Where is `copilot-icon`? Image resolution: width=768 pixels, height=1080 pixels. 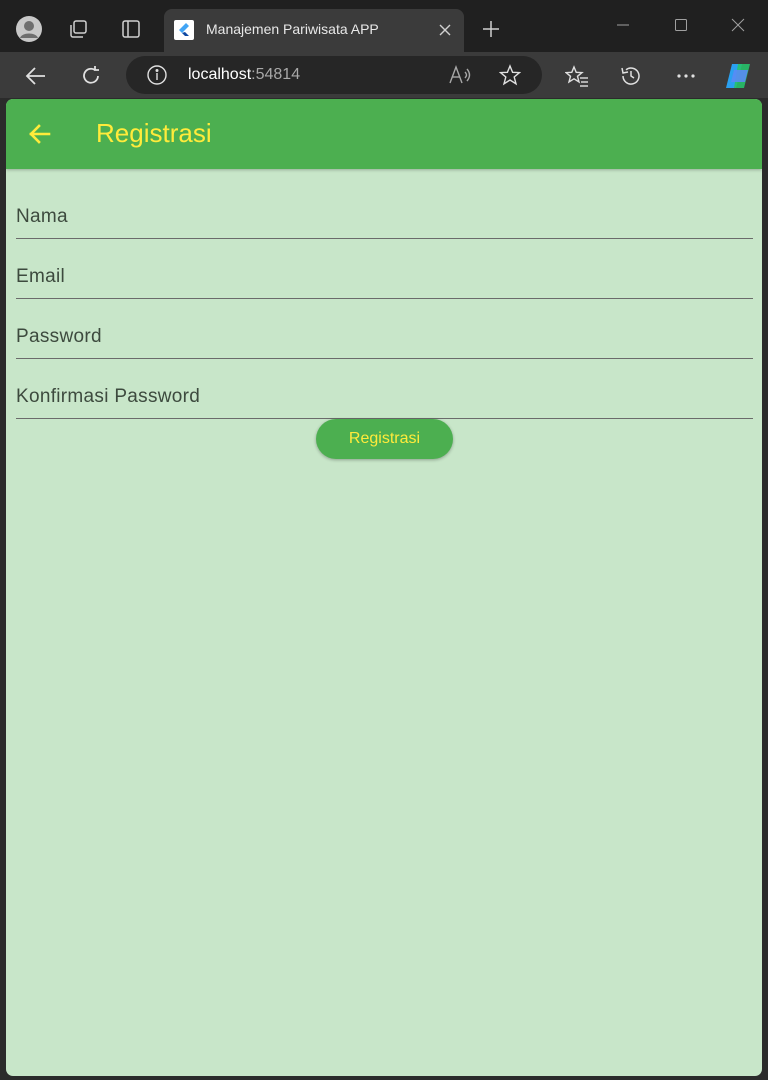 copilot-icon is located at coordinates (739, 76).